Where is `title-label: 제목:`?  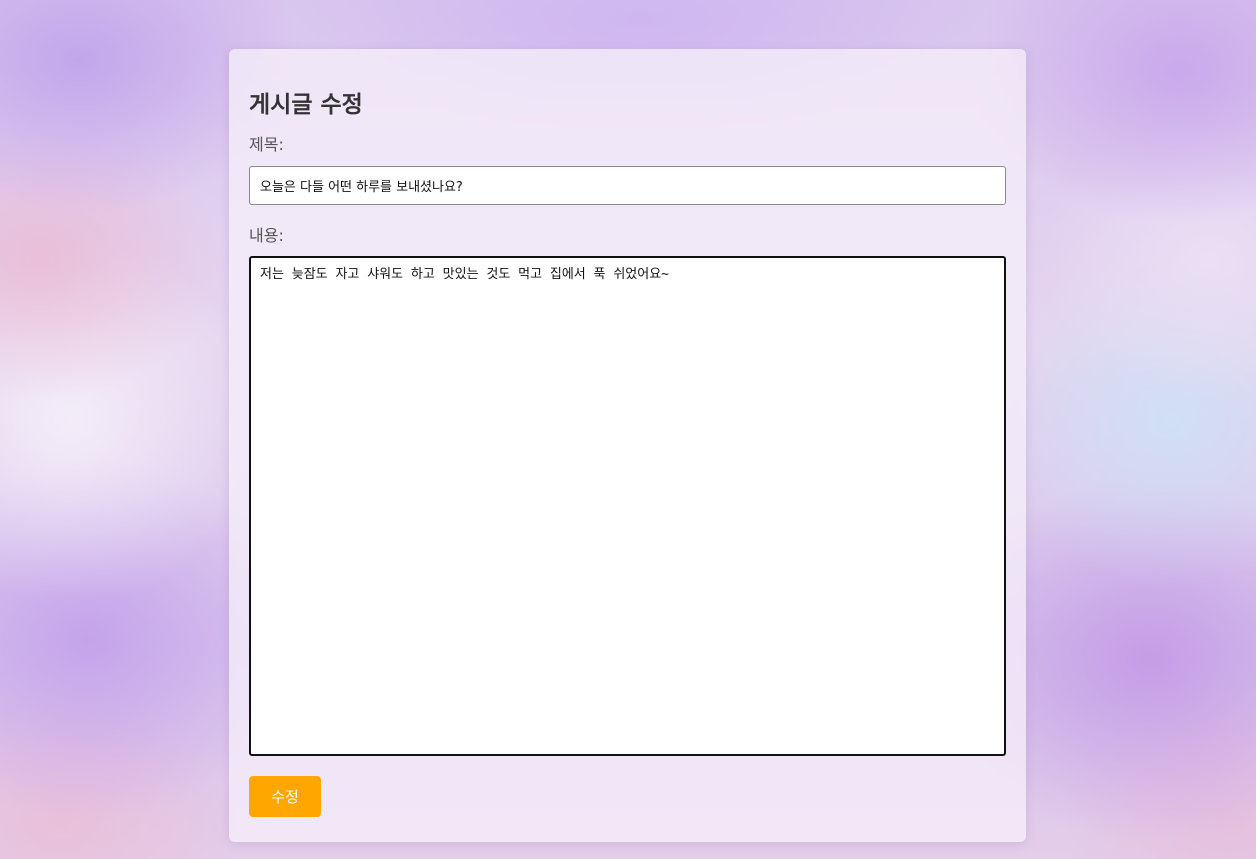 title-label: 제목: is located at coordinates (266, 144).